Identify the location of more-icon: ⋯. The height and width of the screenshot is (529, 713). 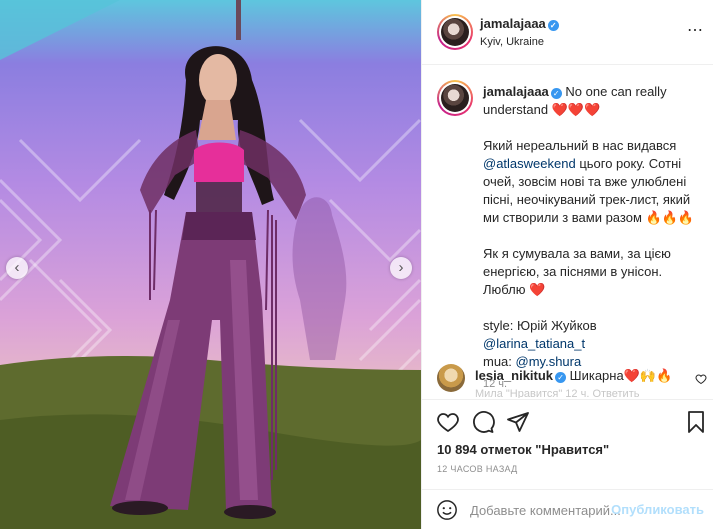
(695, 30).